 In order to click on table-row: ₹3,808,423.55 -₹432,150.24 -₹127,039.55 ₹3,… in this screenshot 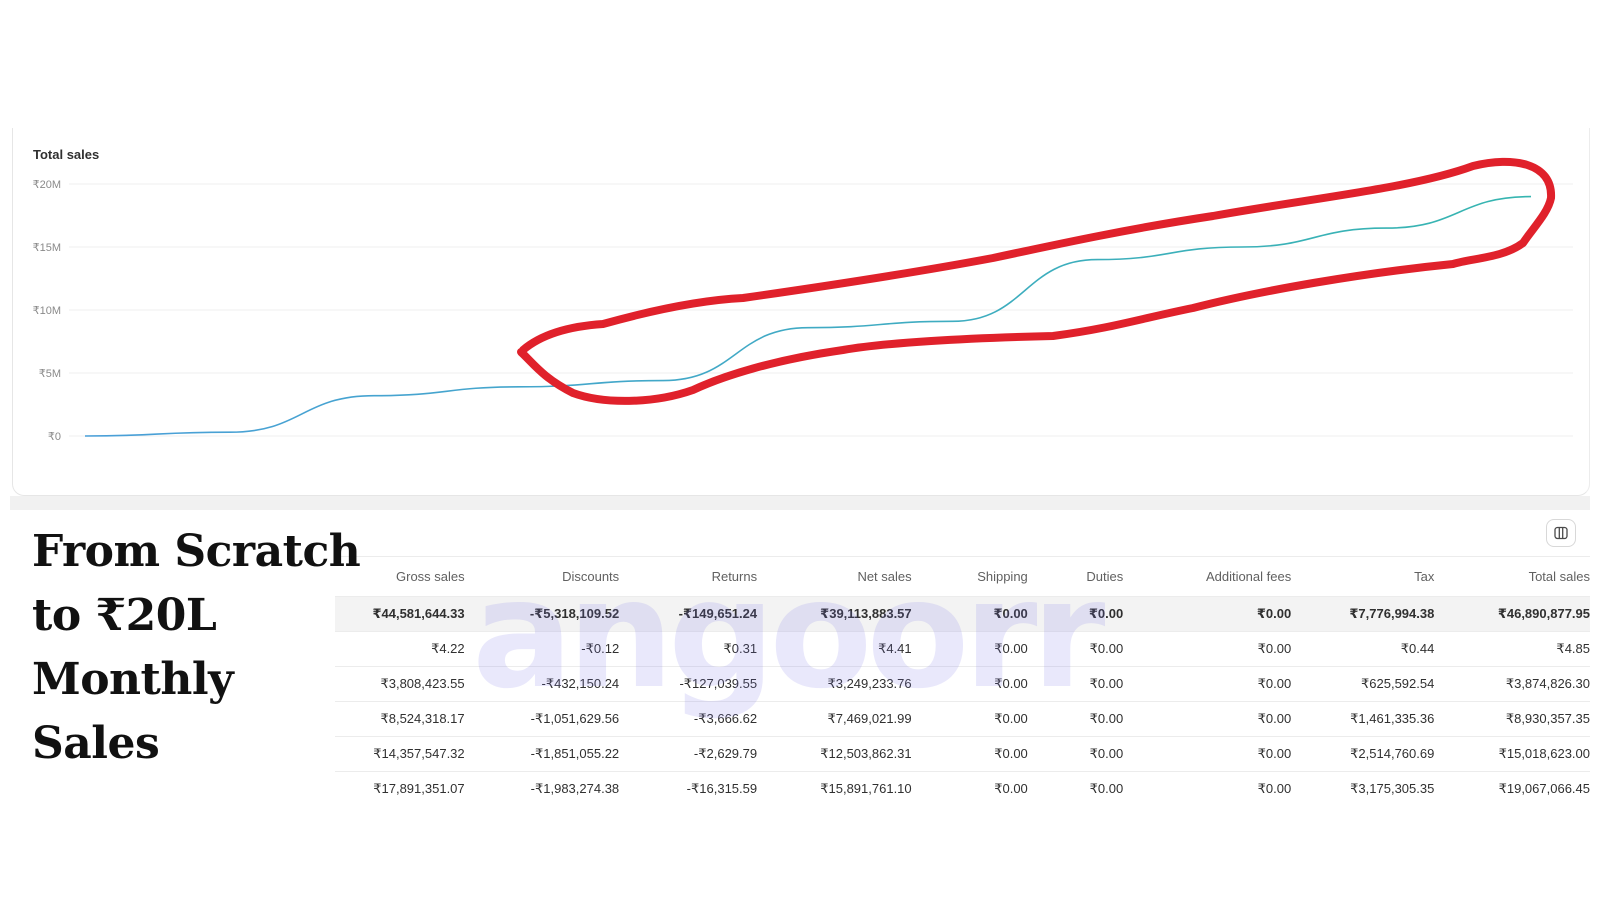, I will do `click(962, 683)`.